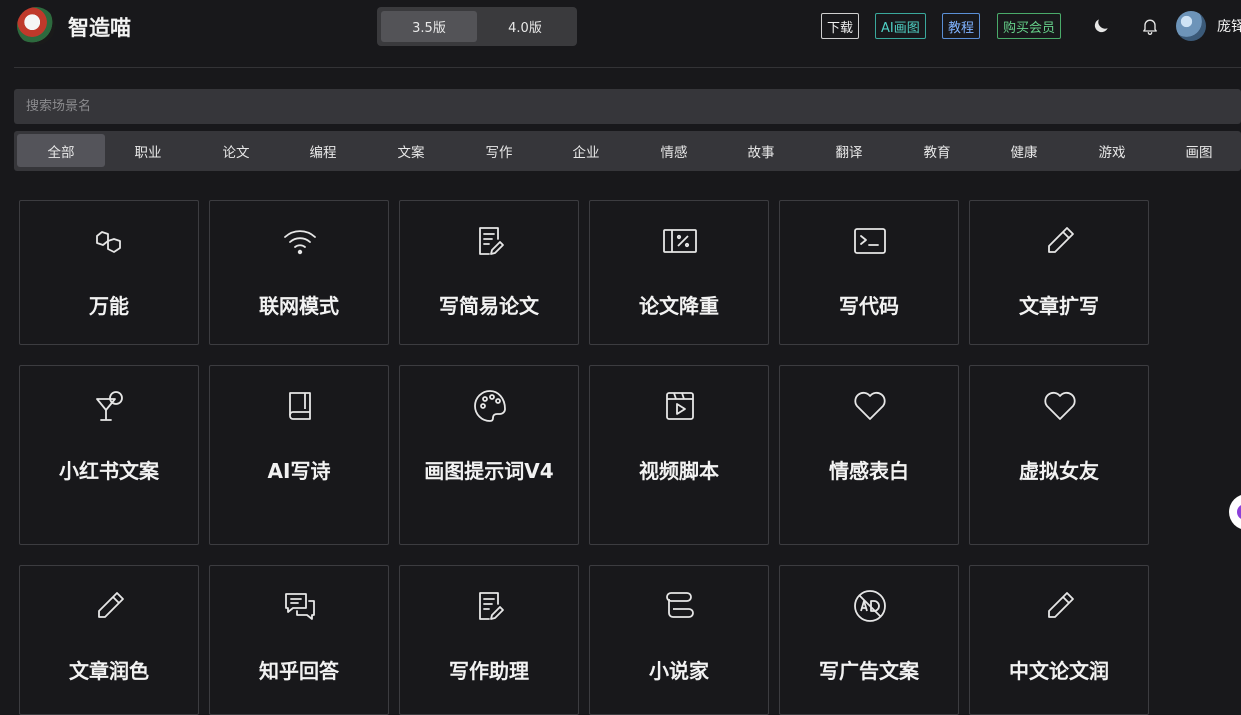 This screenshot has height=715, width=1241. I want to click on video-icon, so click(680, 406).